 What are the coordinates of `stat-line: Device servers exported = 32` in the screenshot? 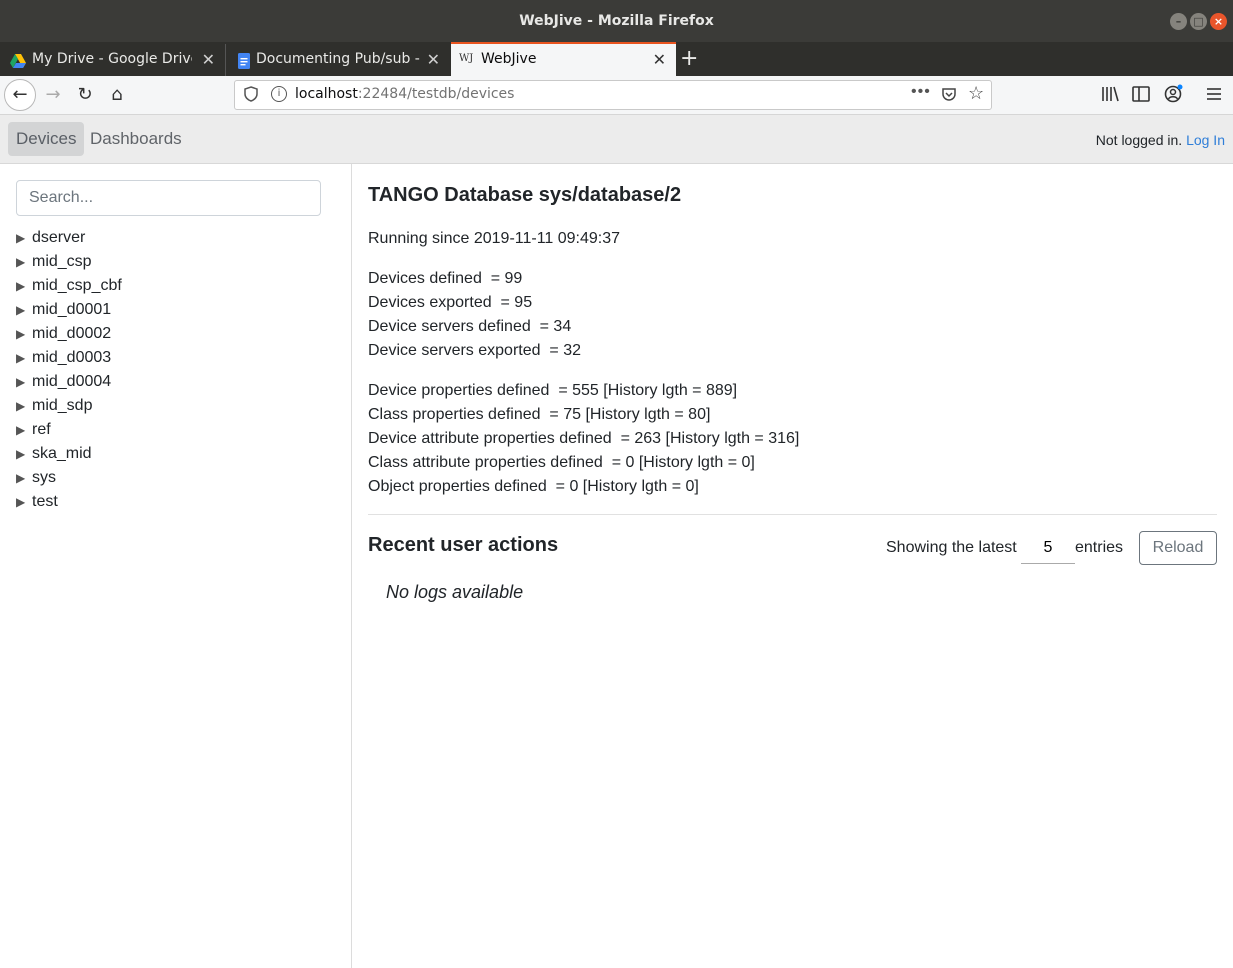 It's located at (474, 350).